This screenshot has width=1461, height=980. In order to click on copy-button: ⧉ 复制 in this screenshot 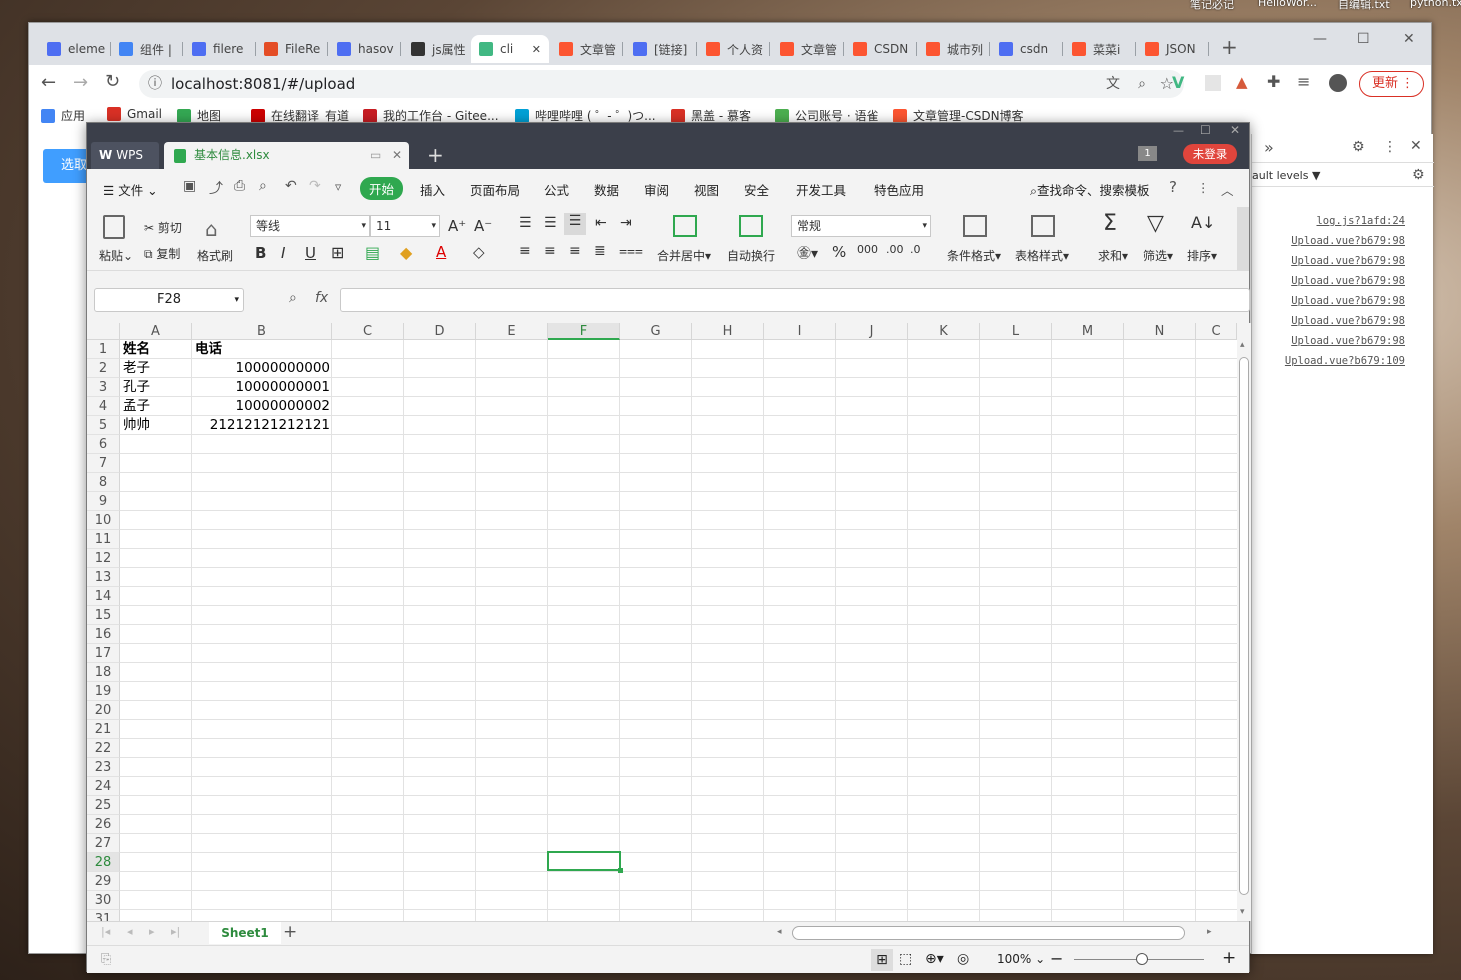, I will do `click(162, 253)`.